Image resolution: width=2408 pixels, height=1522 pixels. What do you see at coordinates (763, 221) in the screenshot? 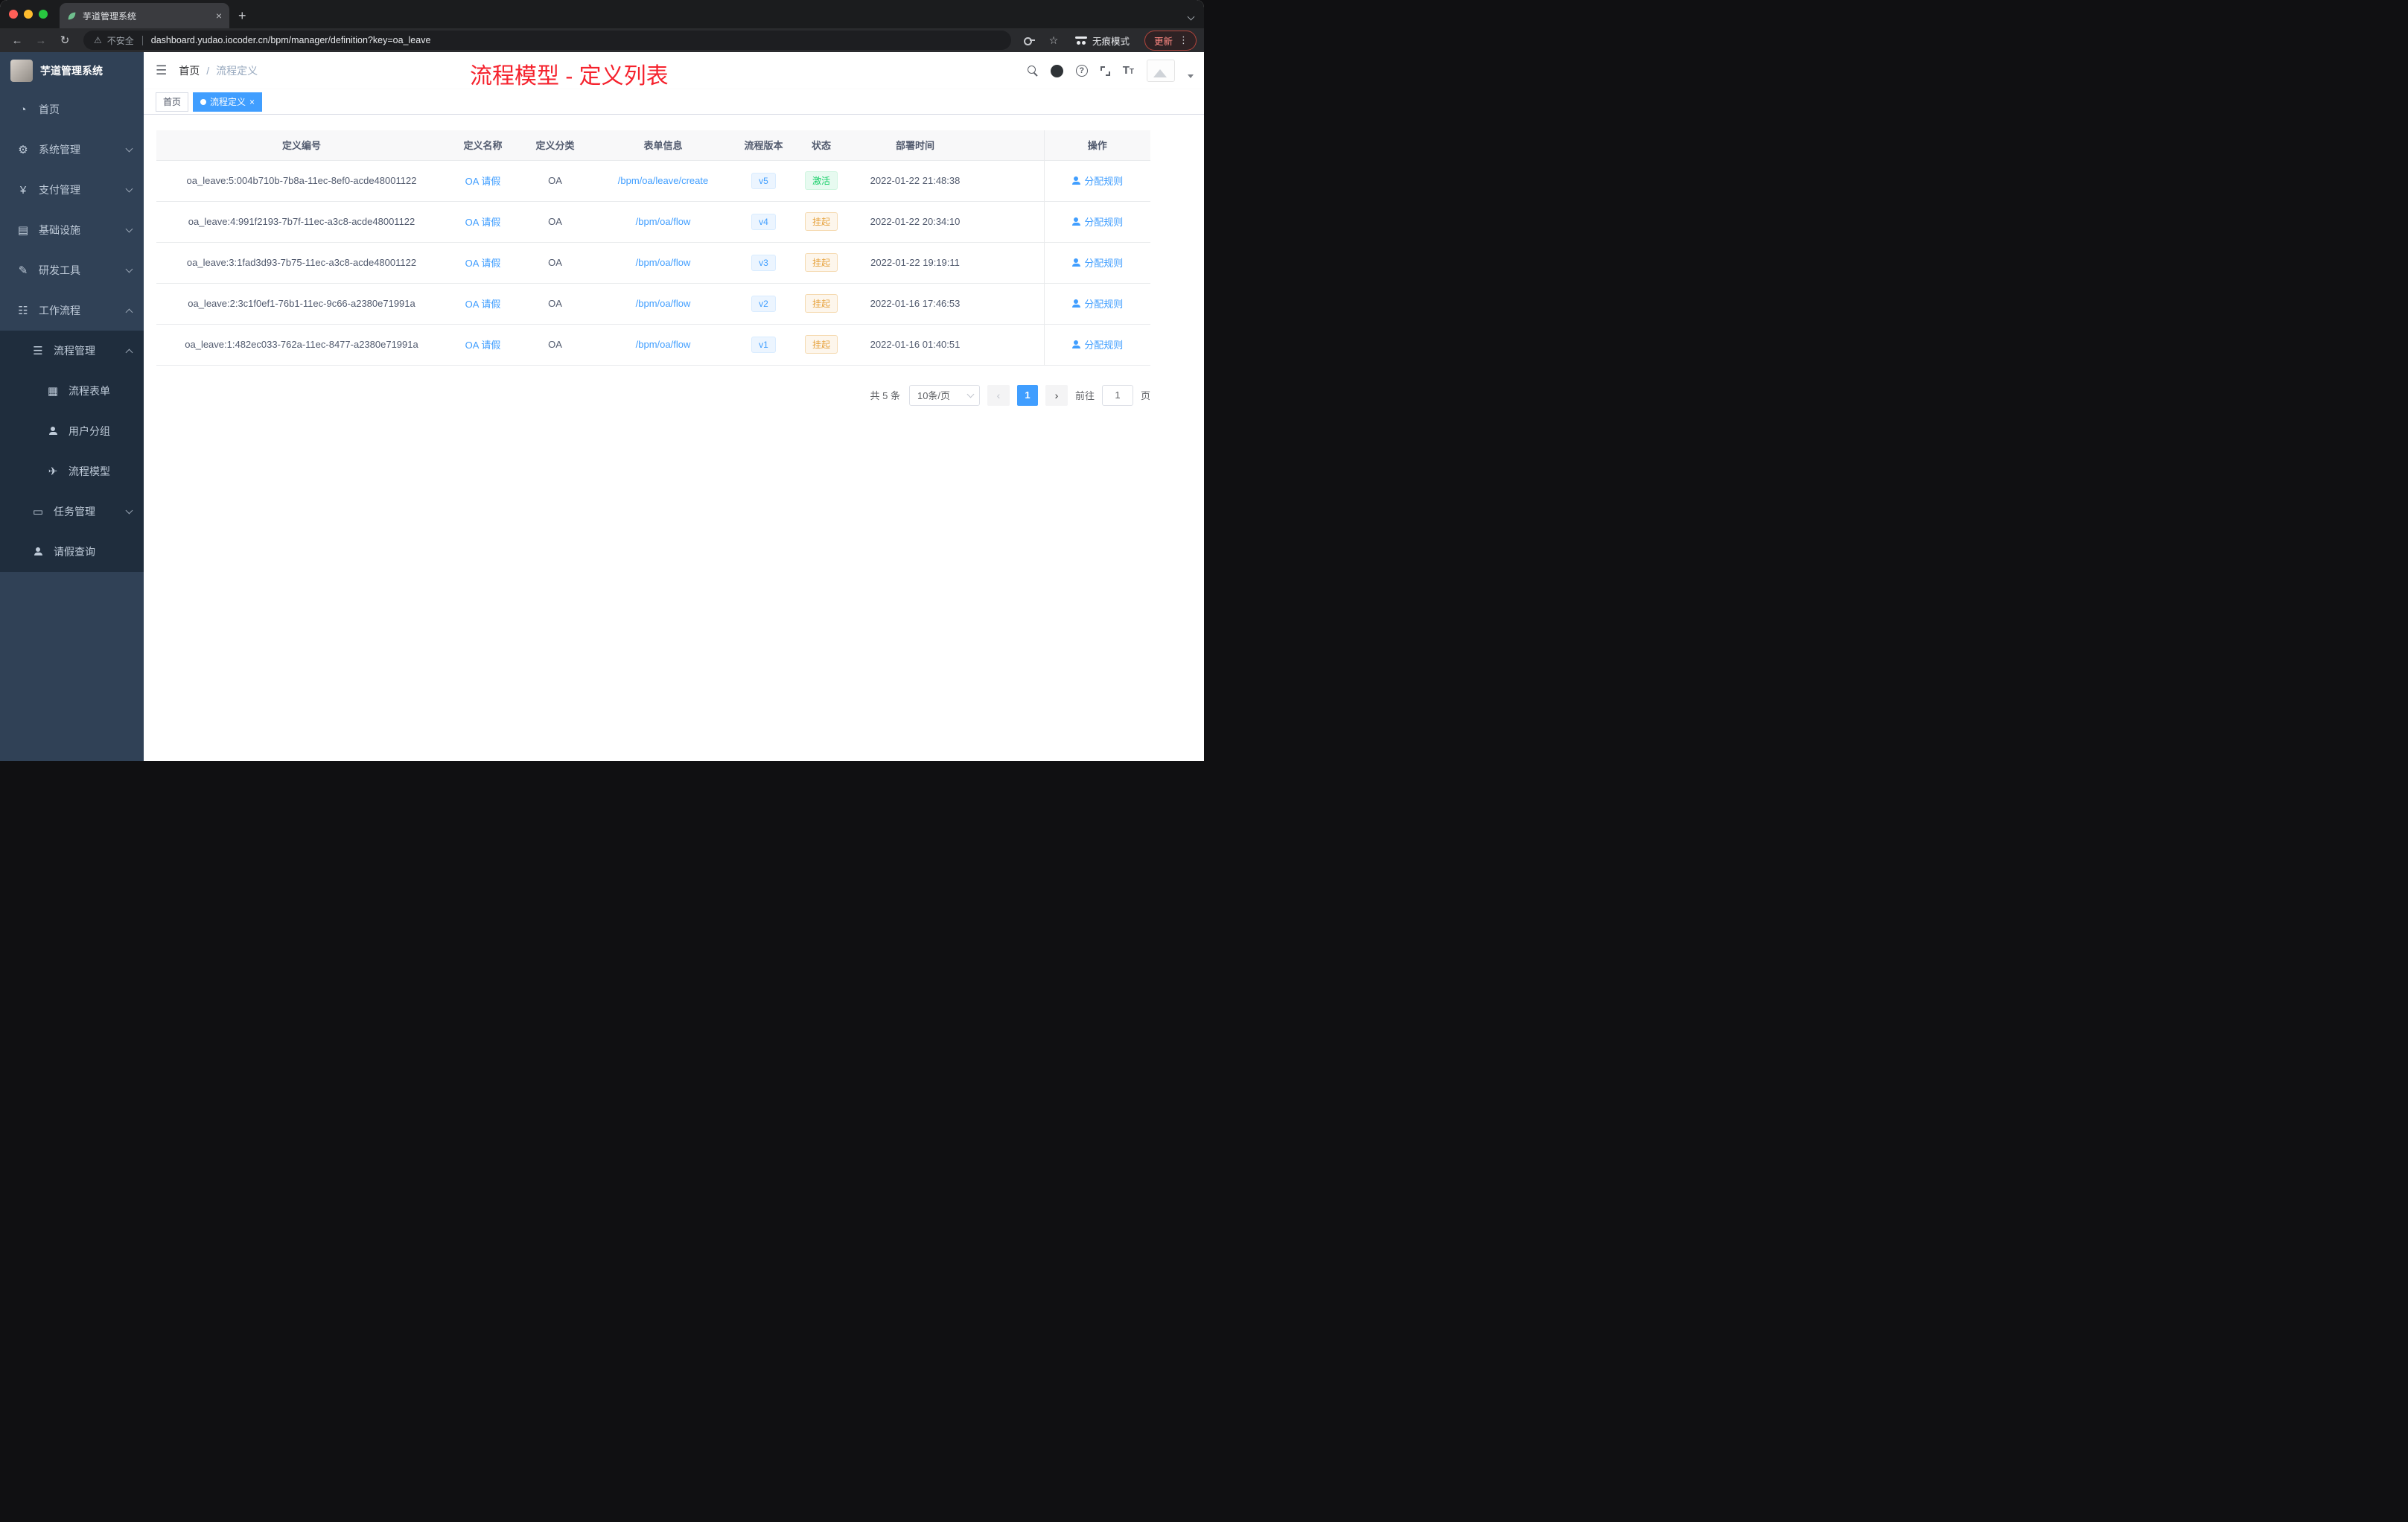
I see `version-tag: v4` at bounding box center [763, 221].